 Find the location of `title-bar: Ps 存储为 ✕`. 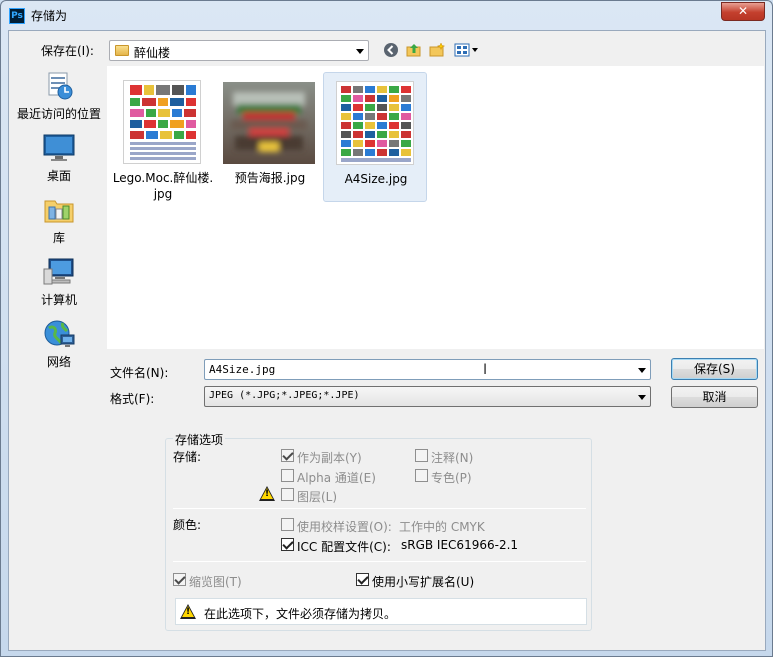

title-bar: Ps 存储为 ✕ is located at coordinates (386, 15).